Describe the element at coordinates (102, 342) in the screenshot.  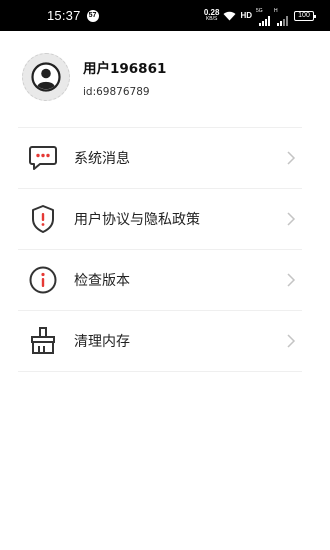
I see `menu-item-label: 清理内存` at that location.